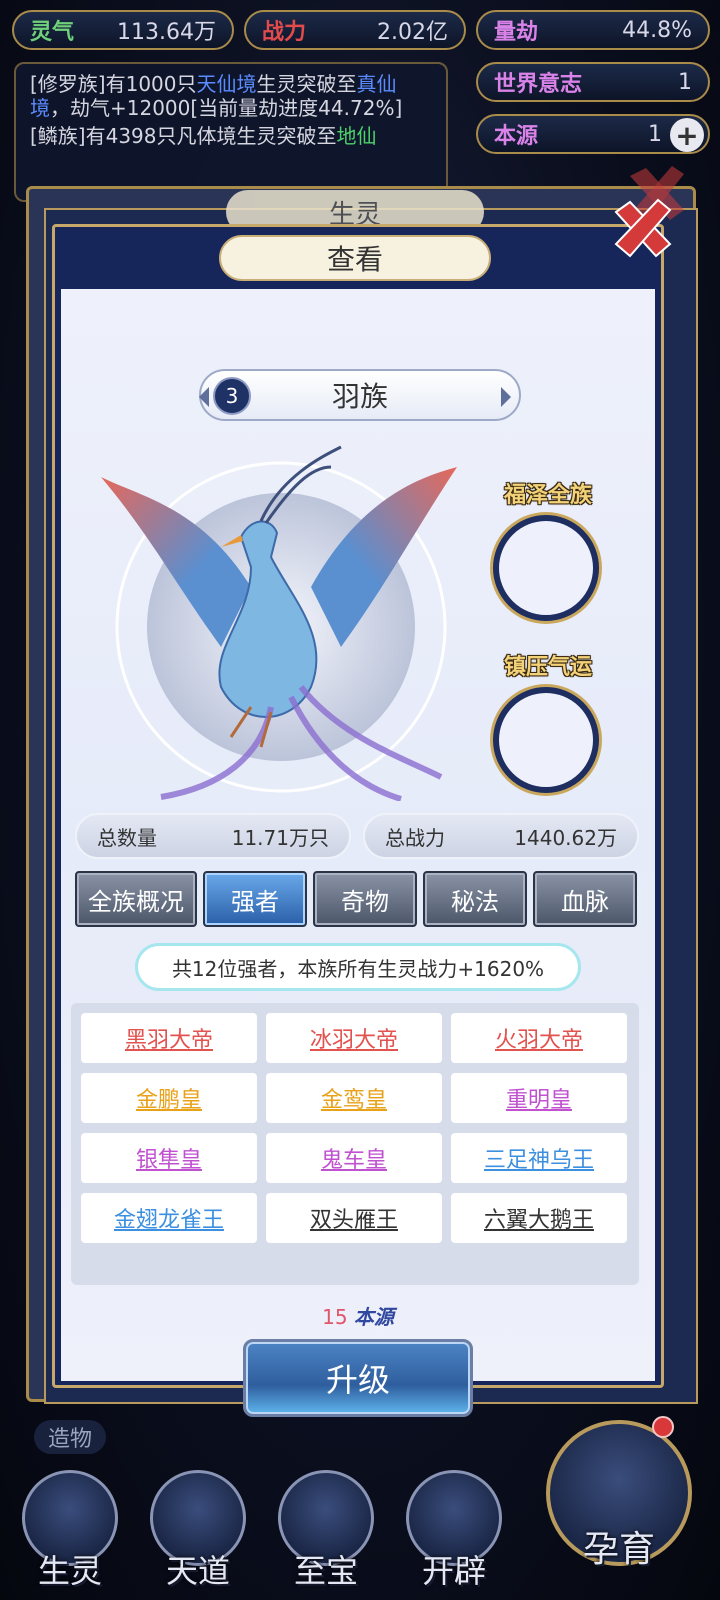  Describe the element at coordinates (565, 837) in the screenshot. I see `total-power-value: 1440.62万` at that location.